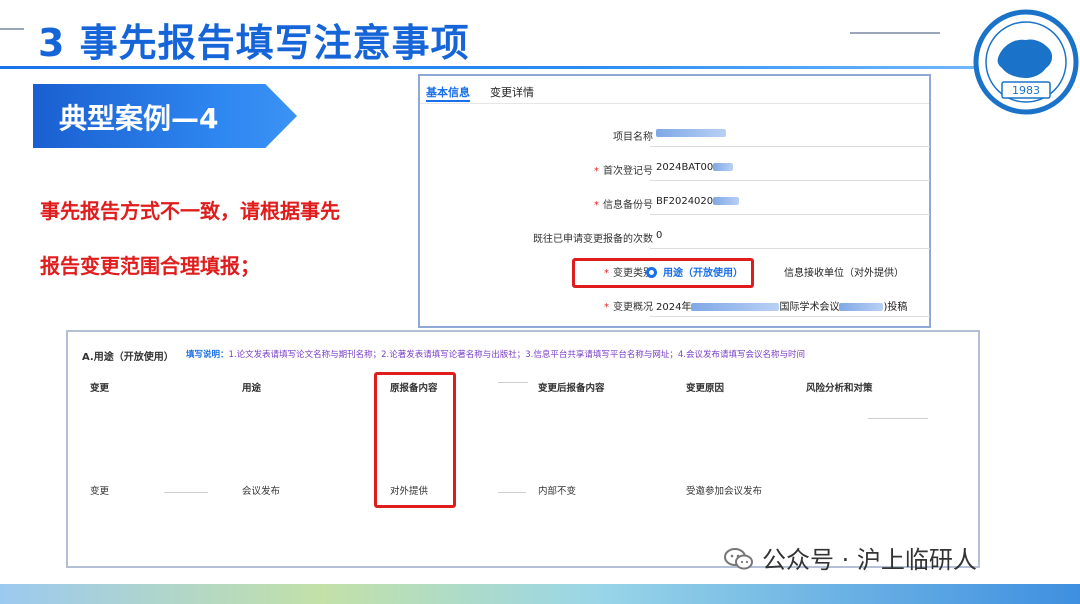 The width and height of the screenshot is (1080, 604). What do you see at coordinates (254, 43) in the screenshot?
I see `slide-title: 3 事先报告填写注意事项` at bounding box center [254, 43].